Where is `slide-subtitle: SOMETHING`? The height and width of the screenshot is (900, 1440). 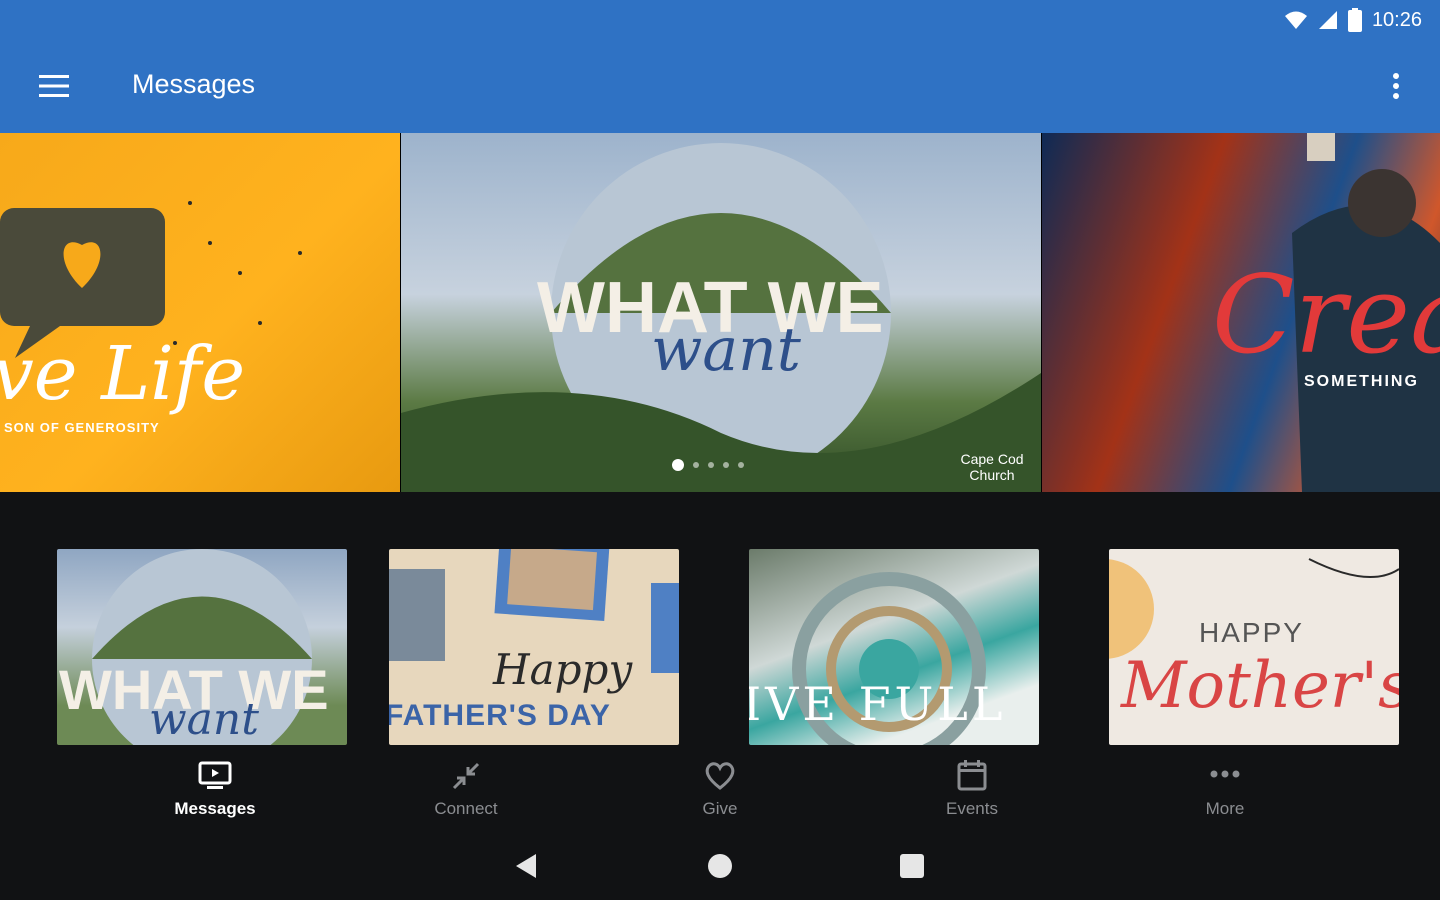 slide-subtitle: SOMETHING is located at coordinates (1361, 381).